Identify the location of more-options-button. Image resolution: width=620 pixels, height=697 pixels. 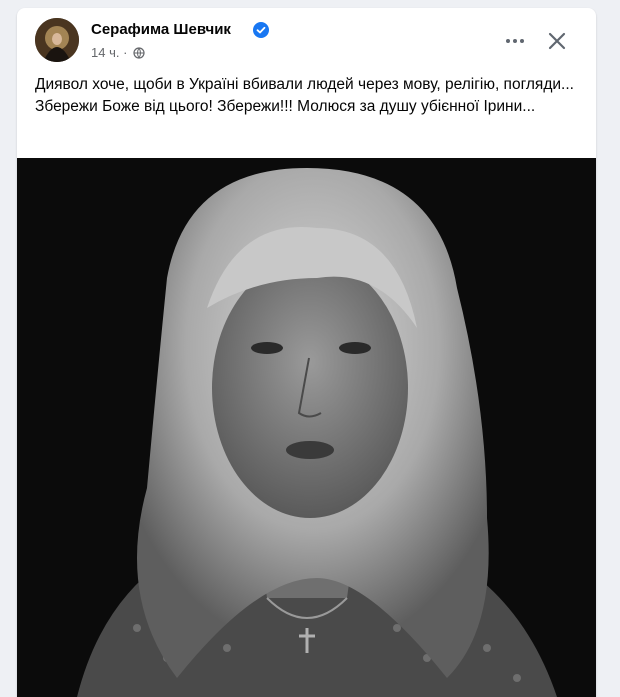
(515, 41).